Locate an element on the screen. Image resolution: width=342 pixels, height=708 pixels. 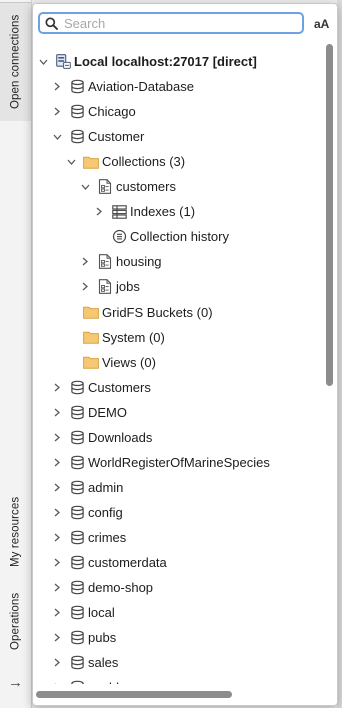
tree-item-label: demo-shop is located at coordinates (121, 588).